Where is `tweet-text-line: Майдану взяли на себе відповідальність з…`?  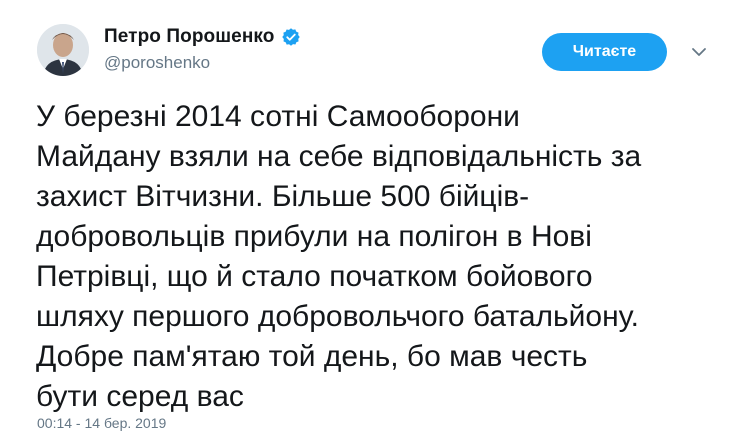 tweet-text-line: Майдану взяли на себе відповідальність з… is located at coordinates (339, 156).